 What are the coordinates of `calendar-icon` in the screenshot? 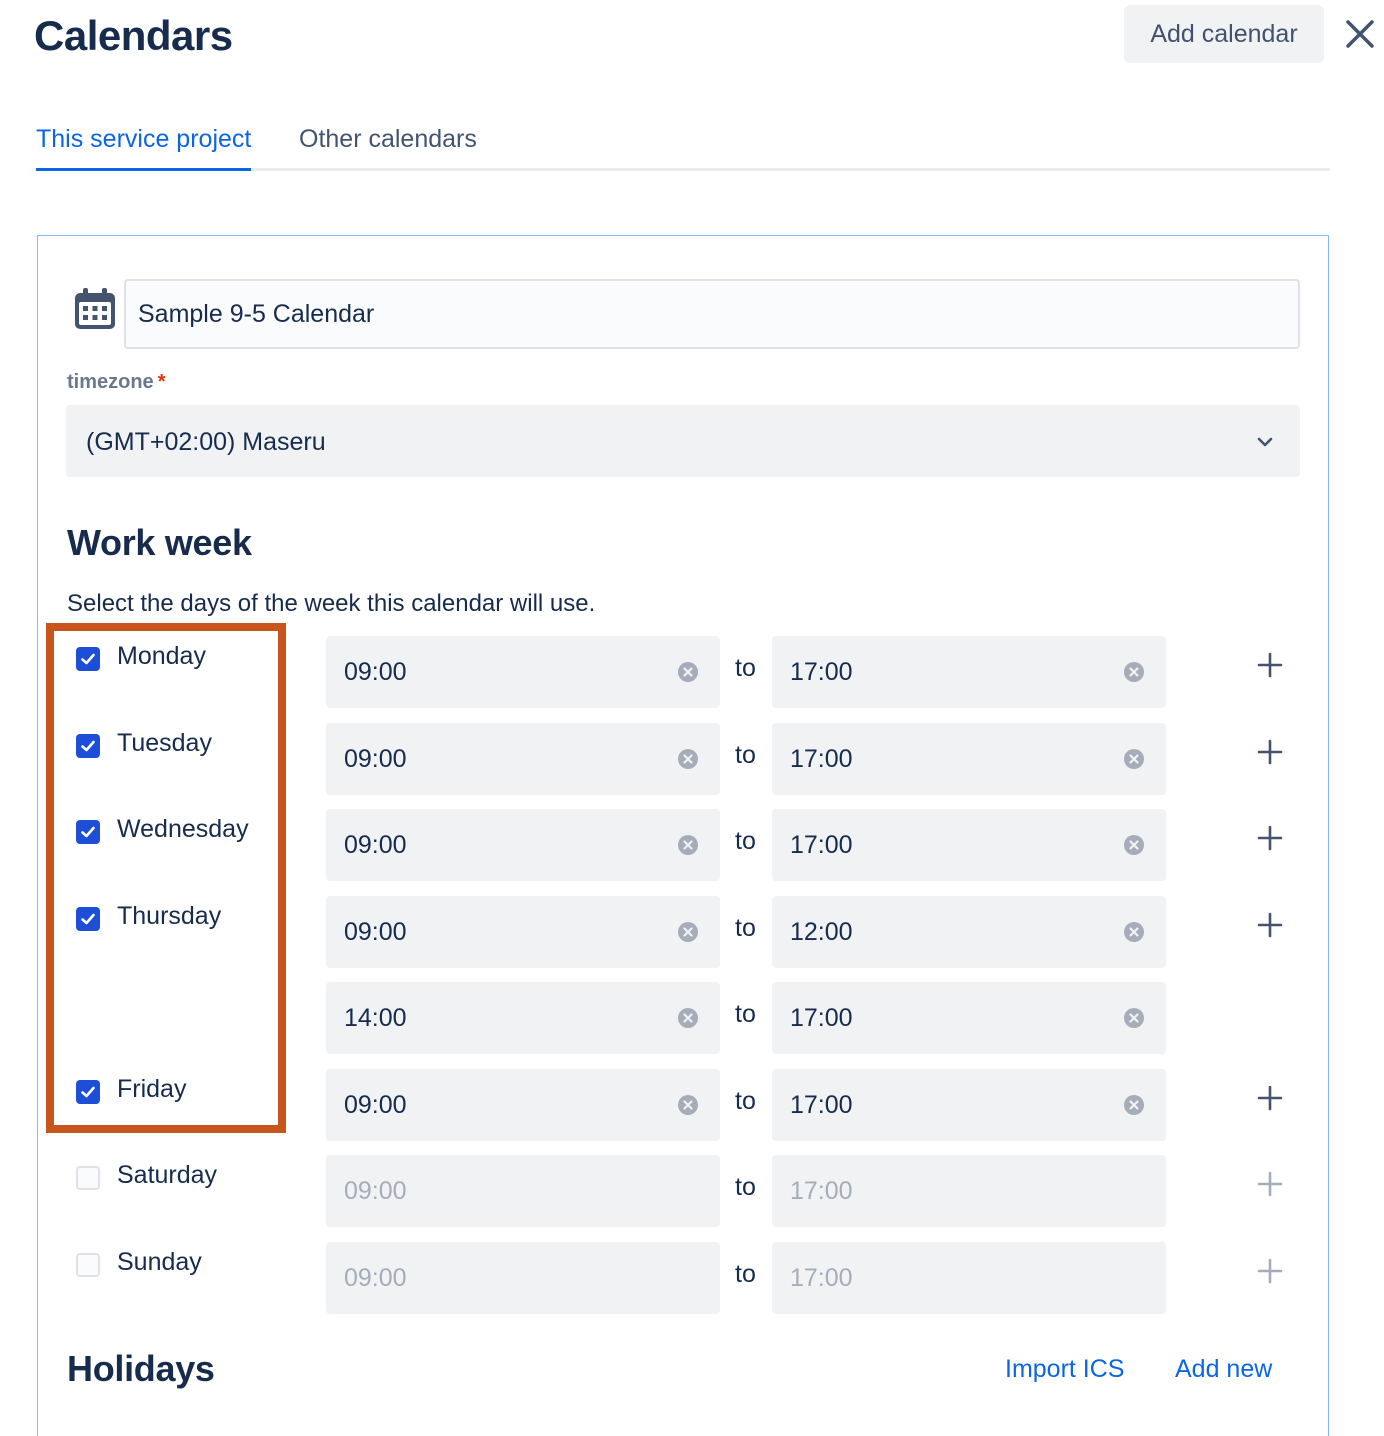 It's located at (95, 308).